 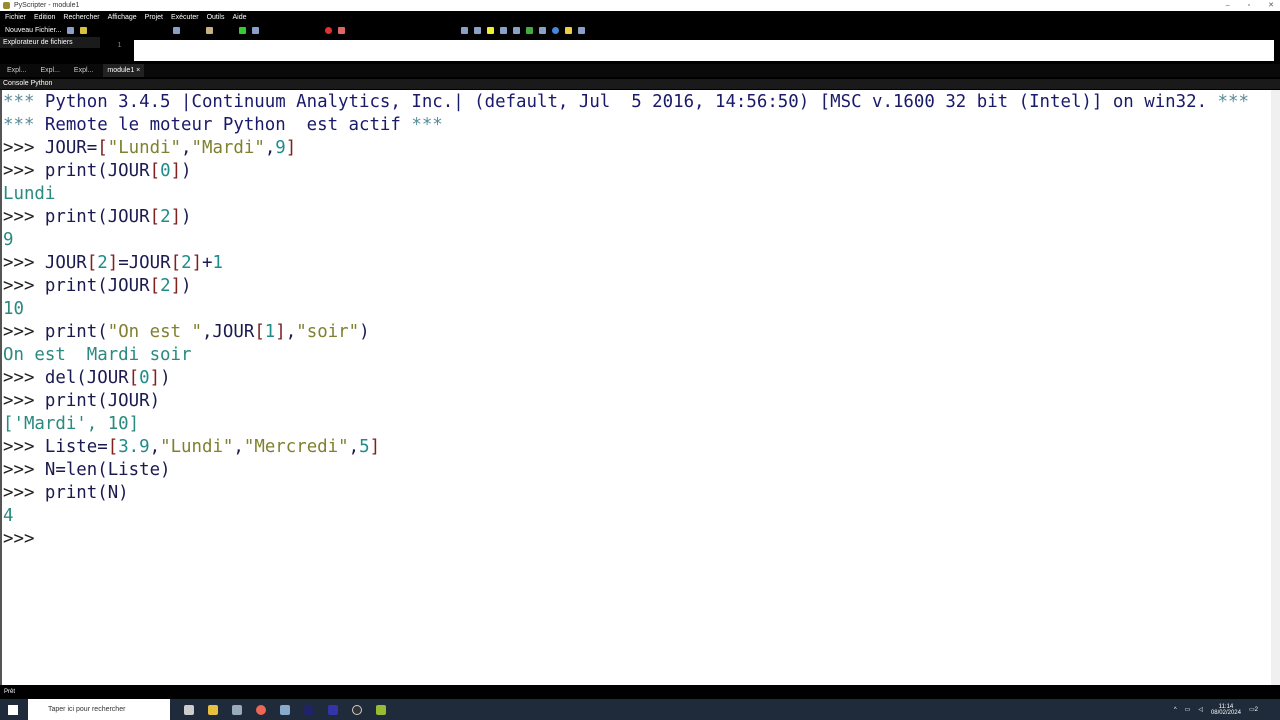 What do you see at coordinates (13, 709) in the screenshot?
I see `windows-start-icon` at bounding box center [13, 709].